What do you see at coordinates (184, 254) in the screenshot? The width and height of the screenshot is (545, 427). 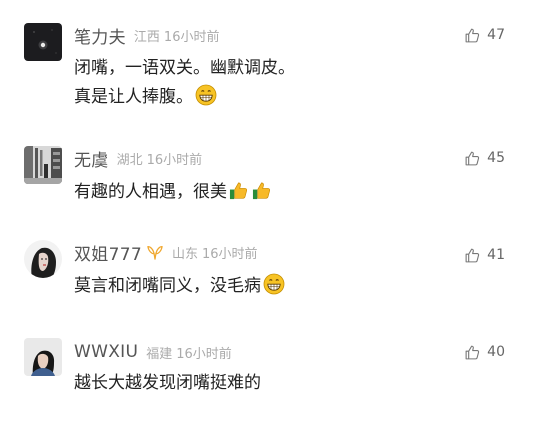 I see `location: 山东` at bounding box center [184, 254].